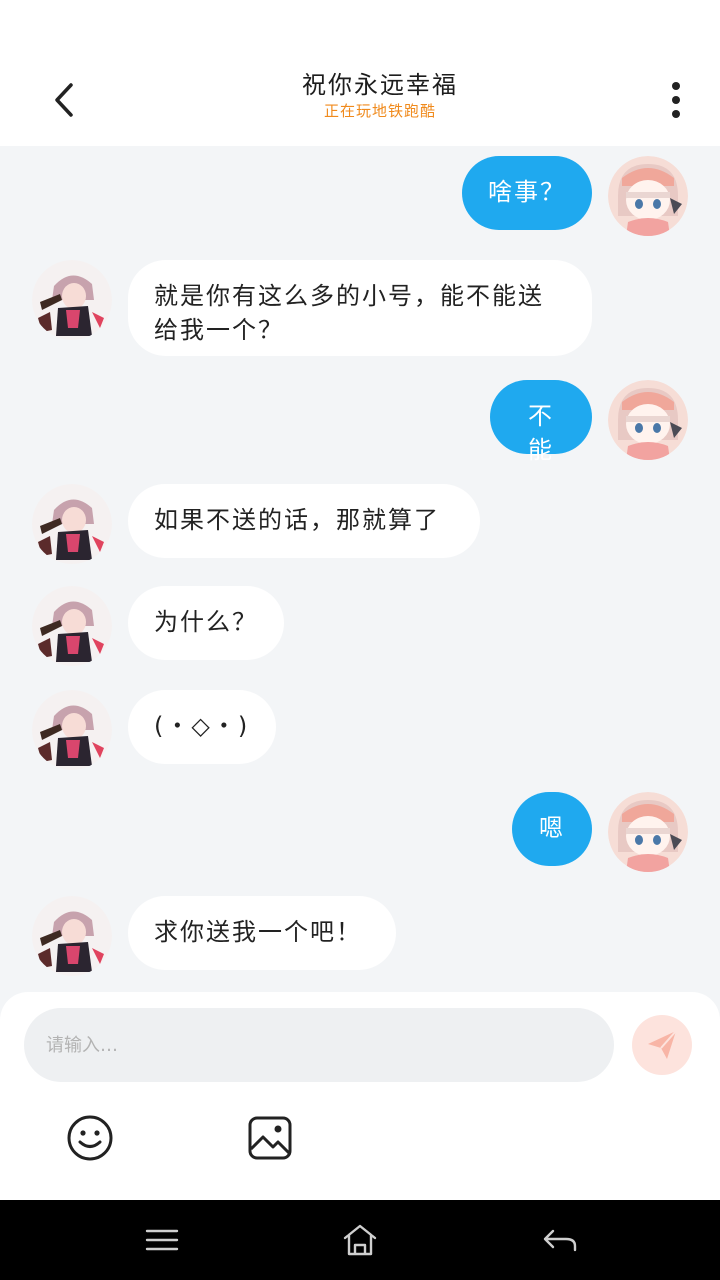  I want to click on status-bar, so click(360, 30).